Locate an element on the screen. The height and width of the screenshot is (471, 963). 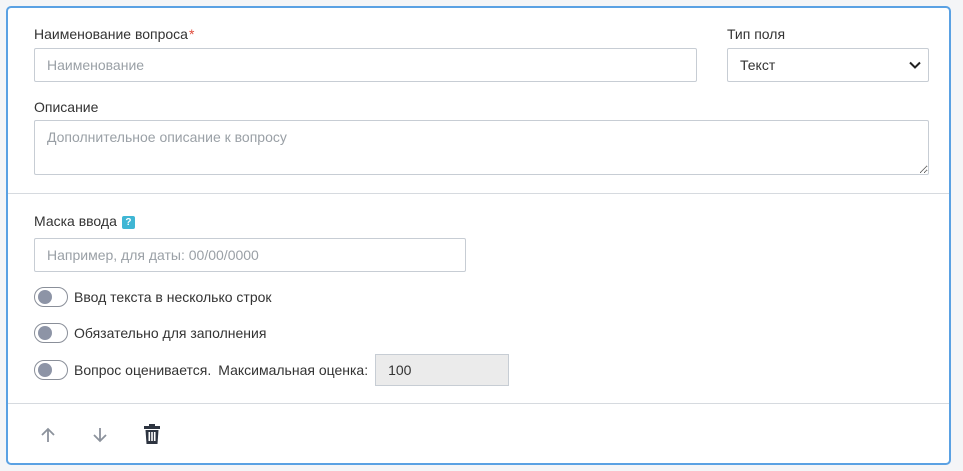
multiline-toggle-label: Ввод текста в несколько строк is located at coordinates (173, 297).